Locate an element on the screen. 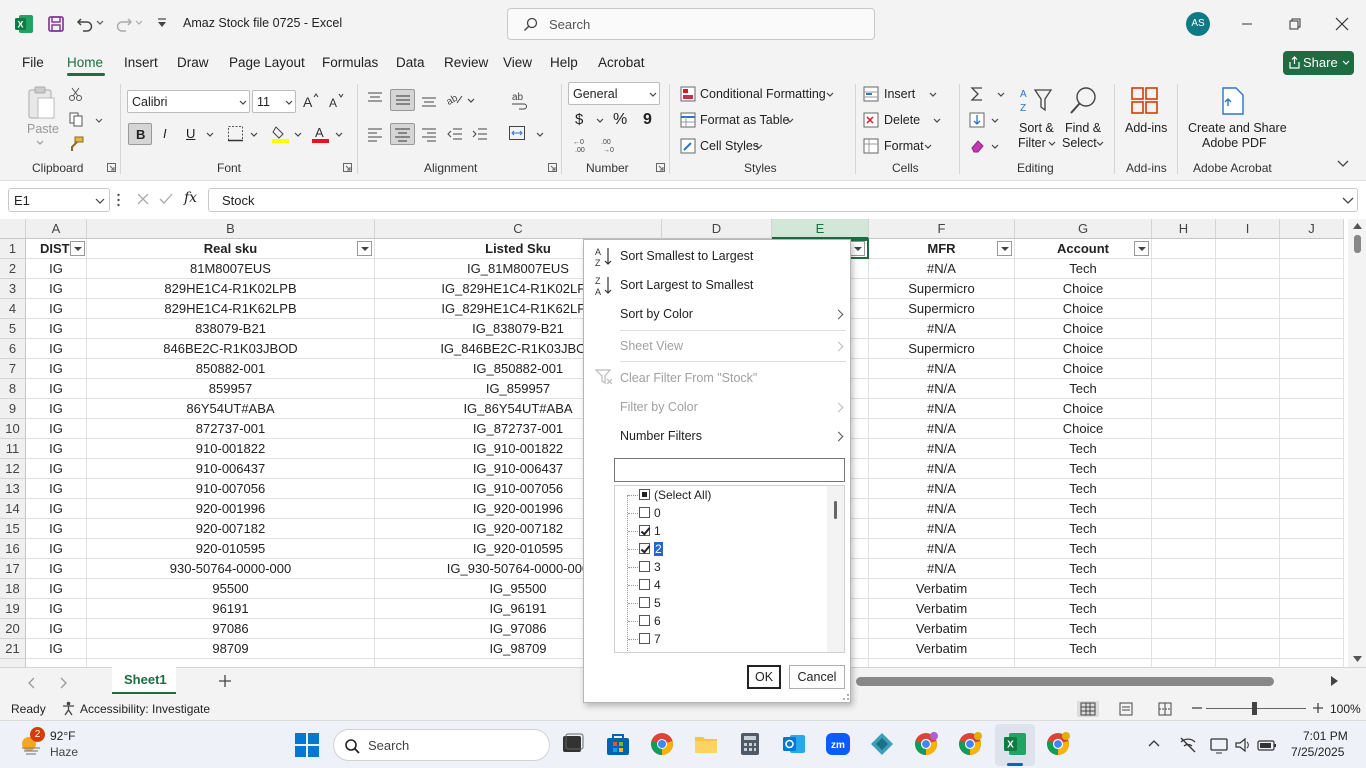 The height and width of the screenshot is (768, 1366). number-format-select: General is located at coordinates (614, 93).